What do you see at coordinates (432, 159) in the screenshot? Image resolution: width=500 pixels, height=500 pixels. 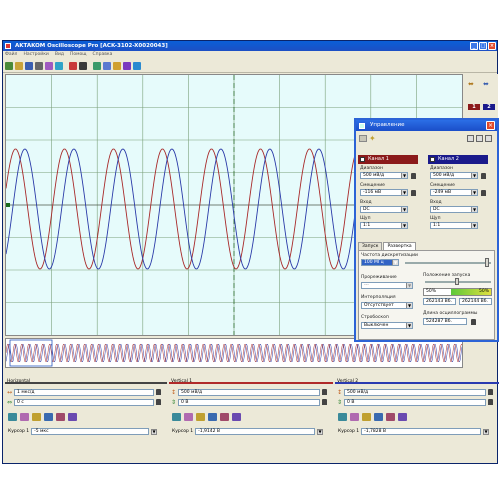 I see `ch2-enable-checkbox` at bounding box center [432, 159].